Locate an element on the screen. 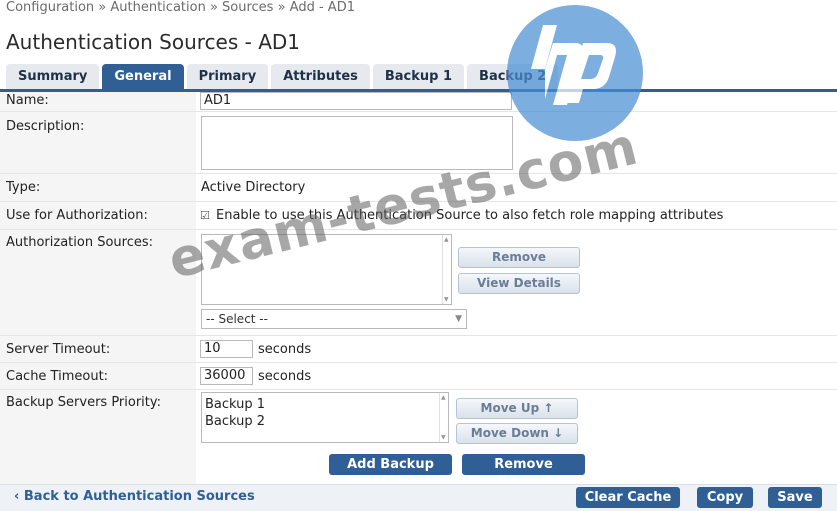  server-timeout-input: 10 is located at coordinates (226, 349).